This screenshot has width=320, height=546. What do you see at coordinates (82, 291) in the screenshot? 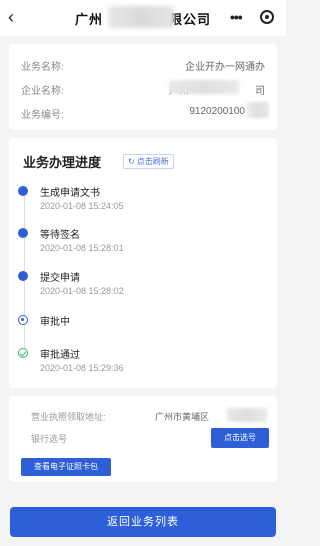
I see `step-time: 2020-01-08 15:28:02` at bounding box center [82, 291].